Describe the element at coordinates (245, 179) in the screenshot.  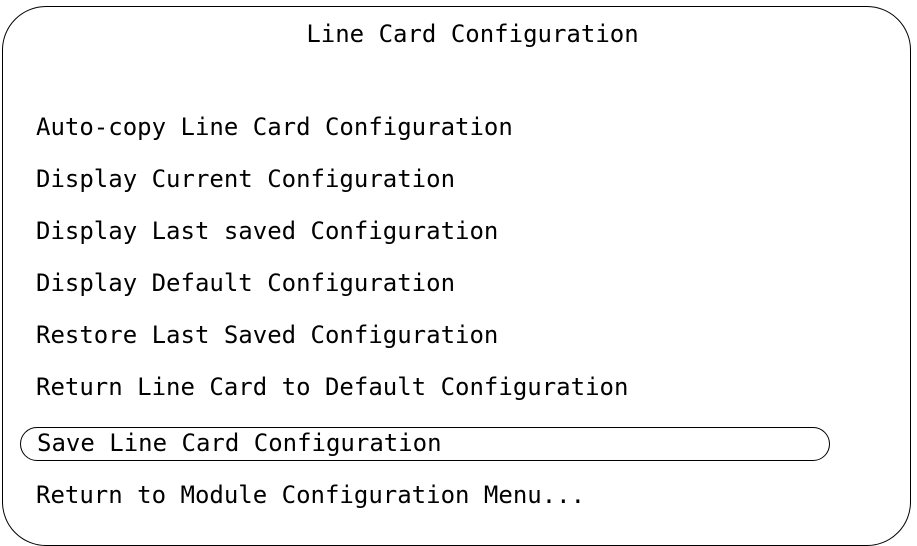
I see `menu-item-display-current-configuration: Display Current Configuration` at that location.